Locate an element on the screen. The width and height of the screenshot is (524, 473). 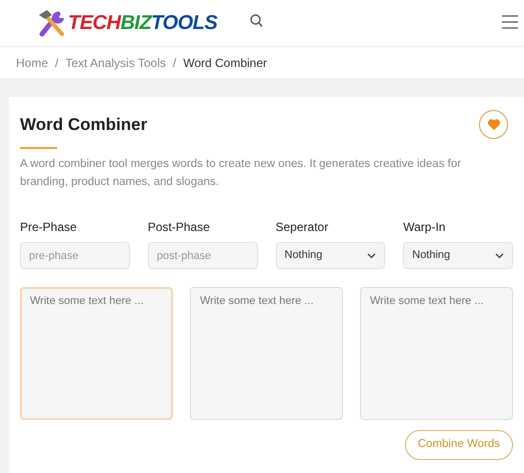
field-label: Seperator is located at coordinates (303, 227).